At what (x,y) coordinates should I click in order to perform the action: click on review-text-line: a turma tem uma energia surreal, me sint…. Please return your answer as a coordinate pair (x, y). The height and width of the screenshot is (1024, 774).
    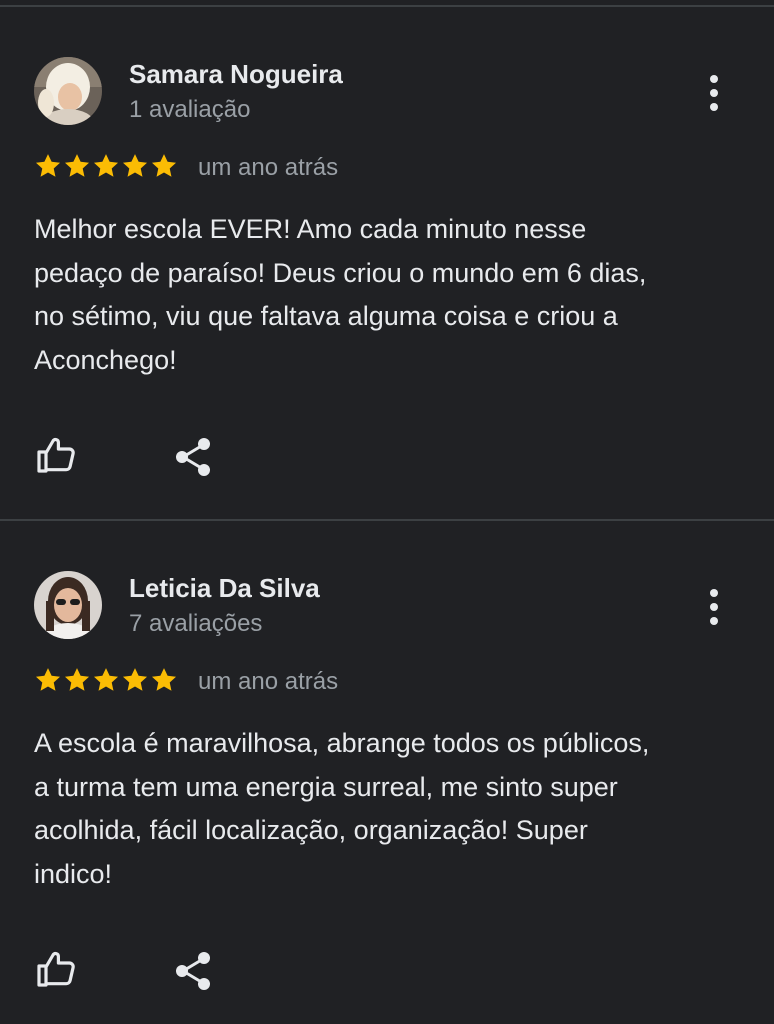
    Looking at the image, I should click on (326, 786).